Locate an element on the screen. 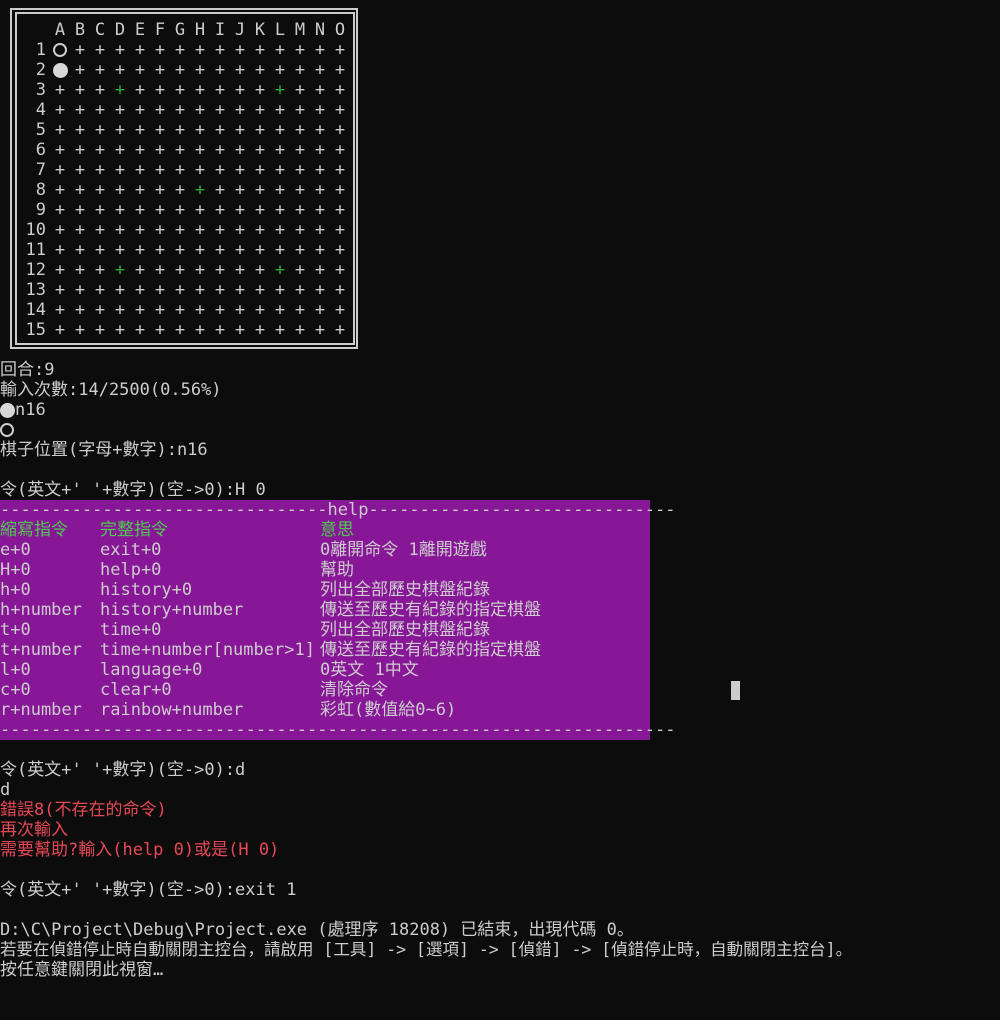 The image size is (1000, 1020). help-row-full: time+0 is located at coordinates (131, 630).